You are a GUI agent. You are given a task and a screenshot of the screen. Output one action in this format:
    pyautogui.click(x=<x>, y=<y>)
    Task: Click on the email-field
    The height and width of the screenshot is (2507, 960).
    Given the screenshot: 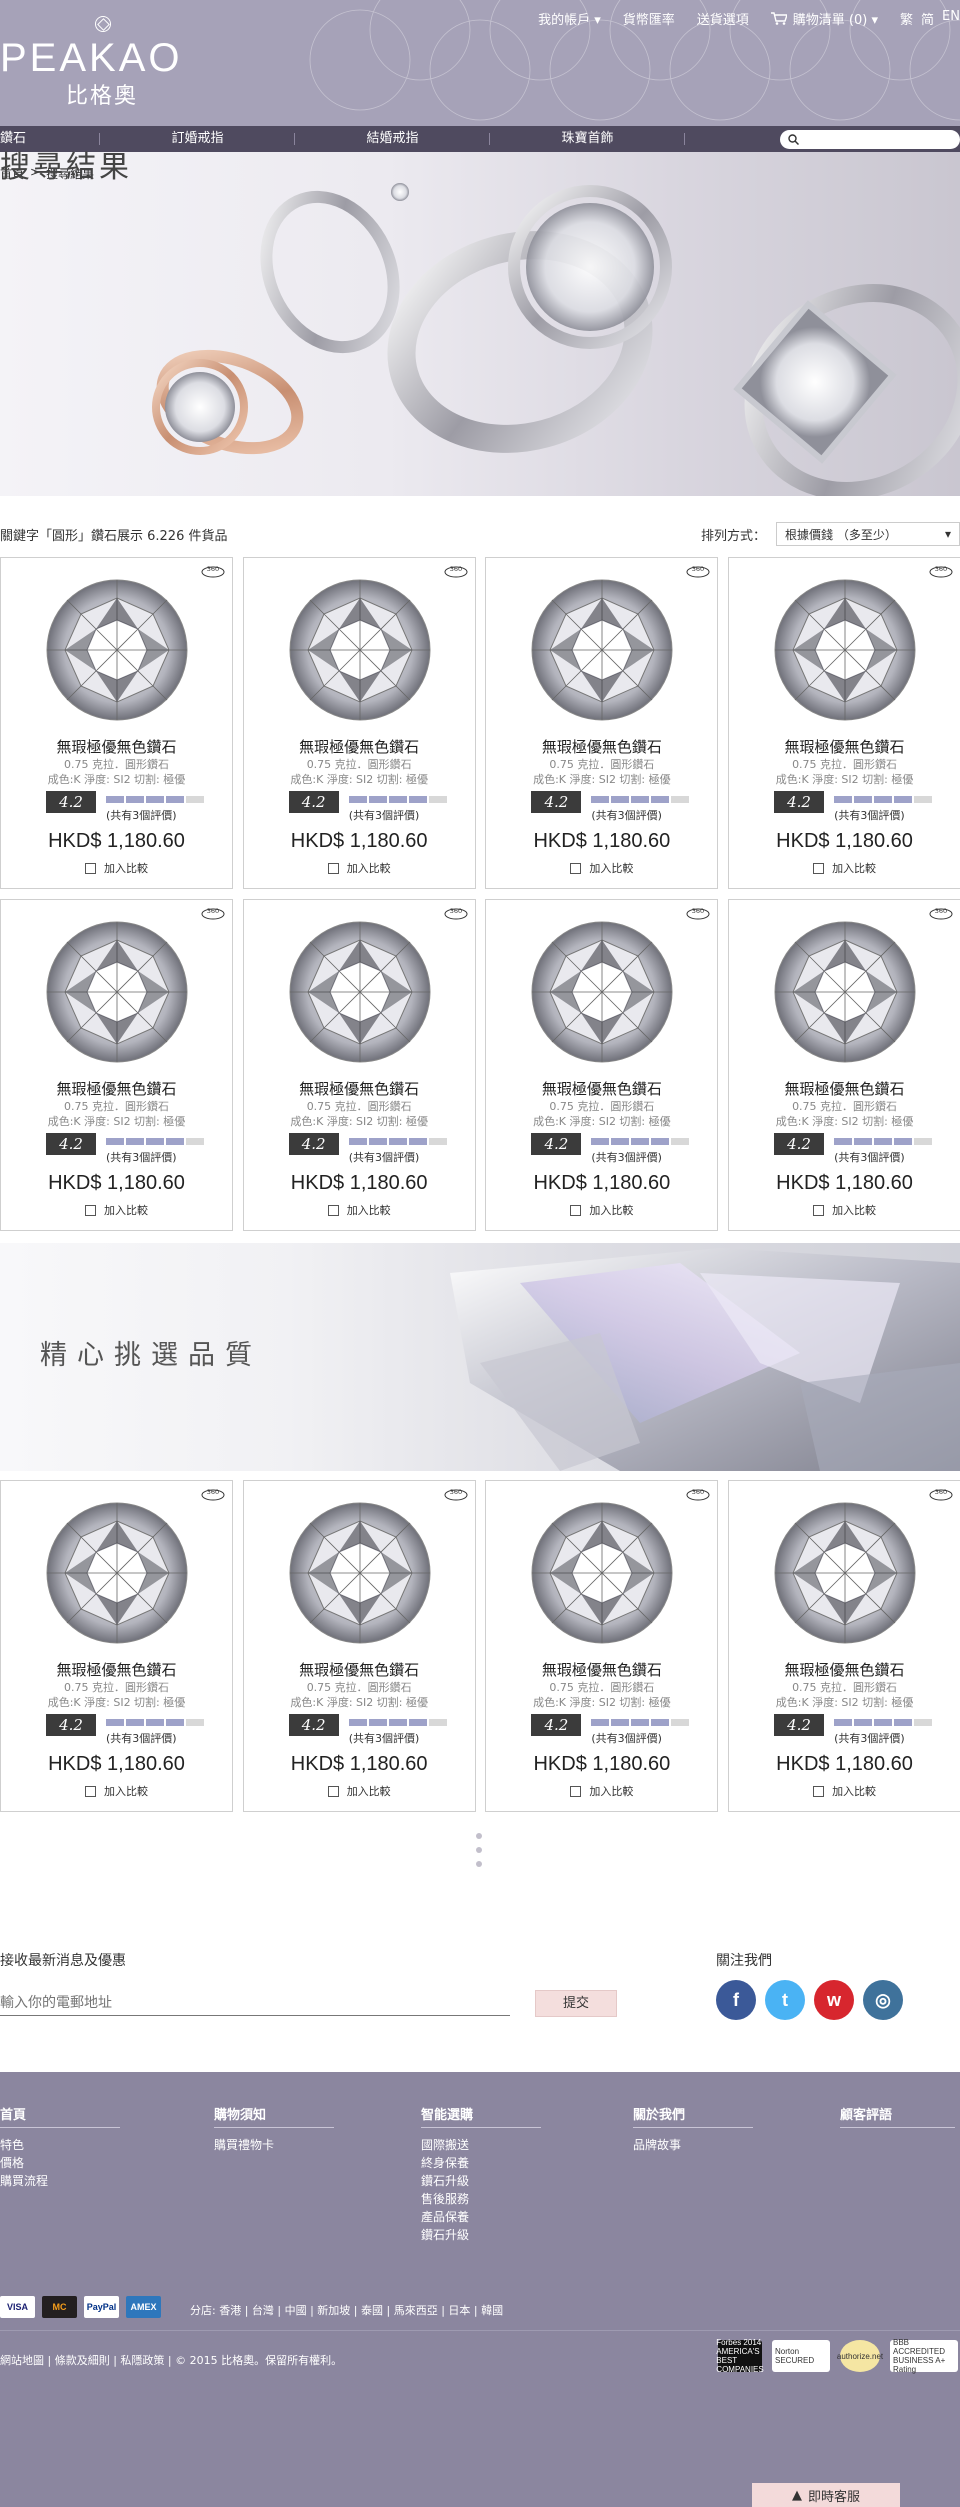 What is the action you would take?
    pyautogui.click(x=255, y=2002)
    